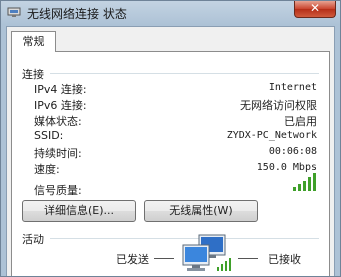 The height and width of the screenshot is (277, 341). What do you see at coordinates (33, 41) in the screenshot?
I see `tab-general: 常规` at bounding box center [33, 41].